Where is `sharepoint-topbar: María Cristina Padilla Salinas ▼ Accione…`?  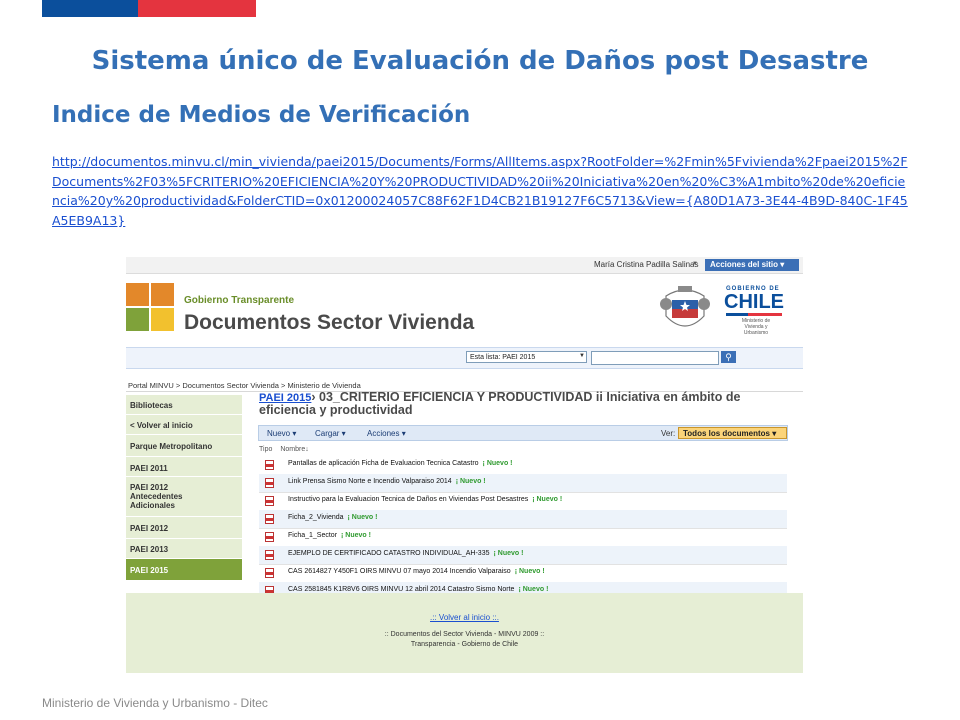 sharepoint-topbar: María Cristina Padilla Salinas ▼ Accione… is located at coordinates (464, 265).